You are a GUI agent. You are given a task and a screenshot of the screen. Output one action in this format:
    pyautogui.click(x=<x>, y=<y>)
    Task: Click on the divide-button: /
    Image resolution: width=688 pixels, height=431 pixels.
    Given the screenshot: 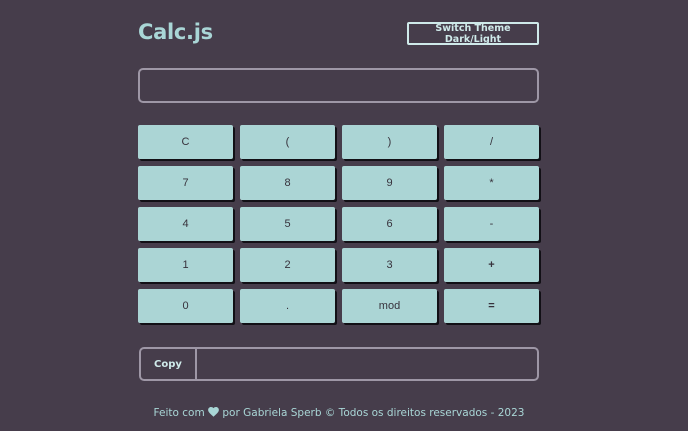 What is the action you would take?
    pyautogui.click(x=491, y=142)
    